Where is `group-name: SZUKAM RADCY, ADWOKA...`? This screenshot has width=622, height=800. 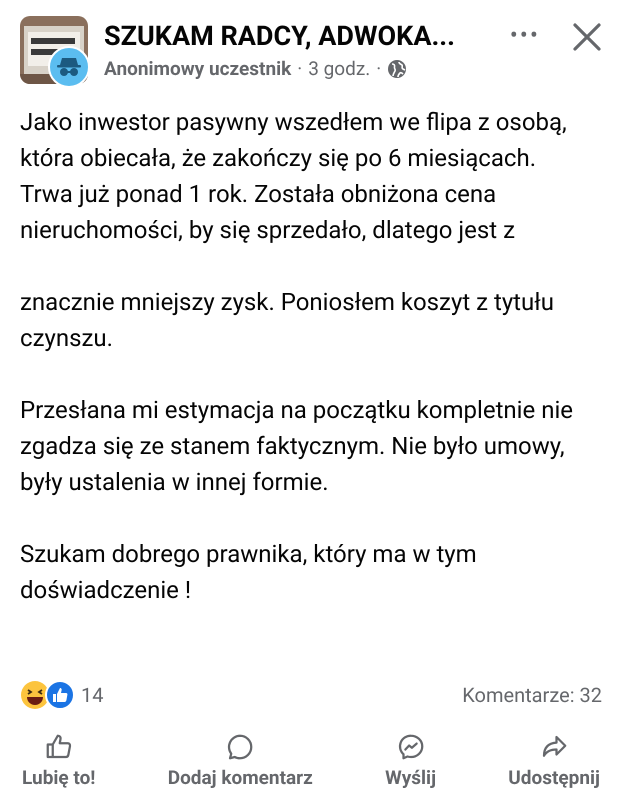 group-name: SZUKAM RADCY, ADWOKA... is located at coordinates (301, 36).